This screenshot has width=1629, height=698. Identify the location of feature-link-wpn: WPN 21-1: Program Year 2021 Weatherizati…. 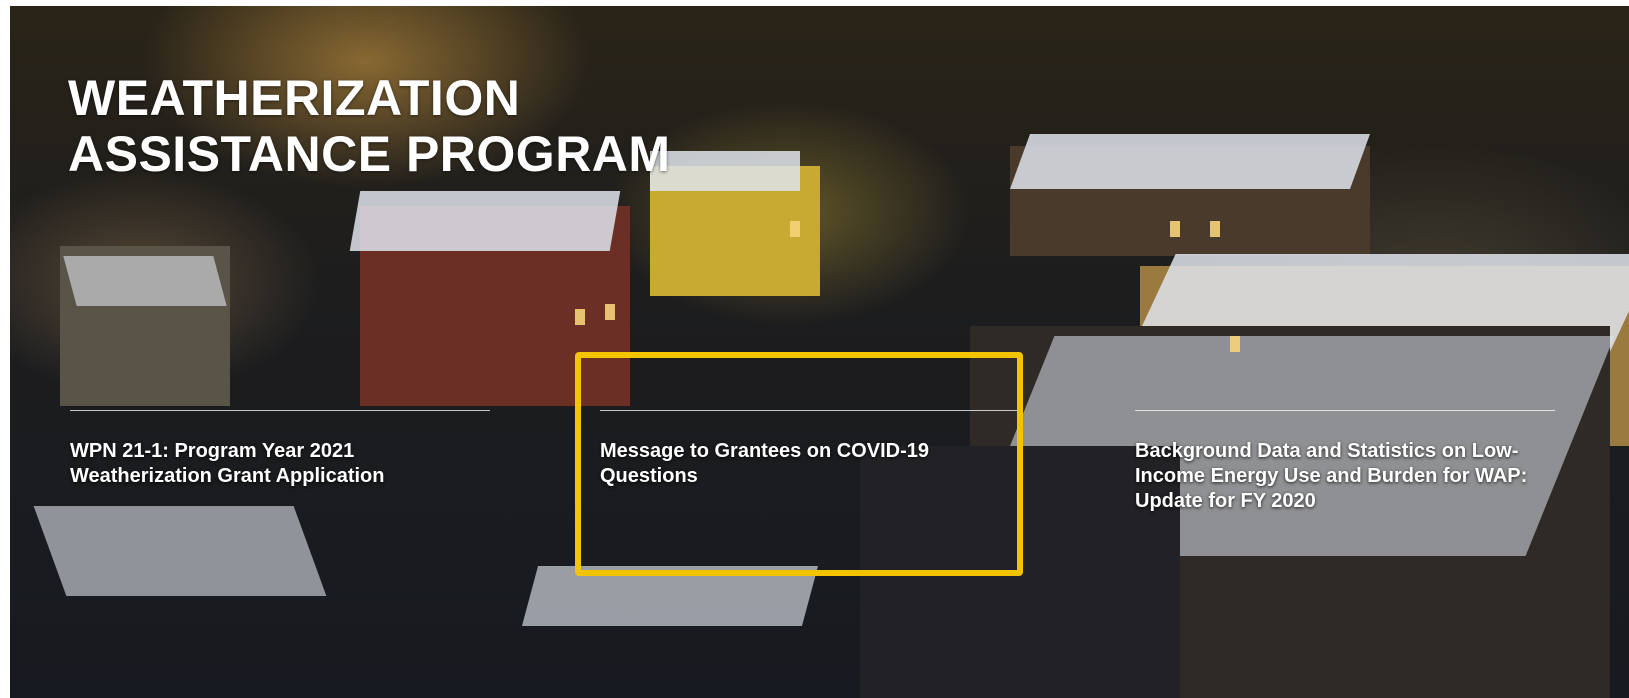
(250, 464).